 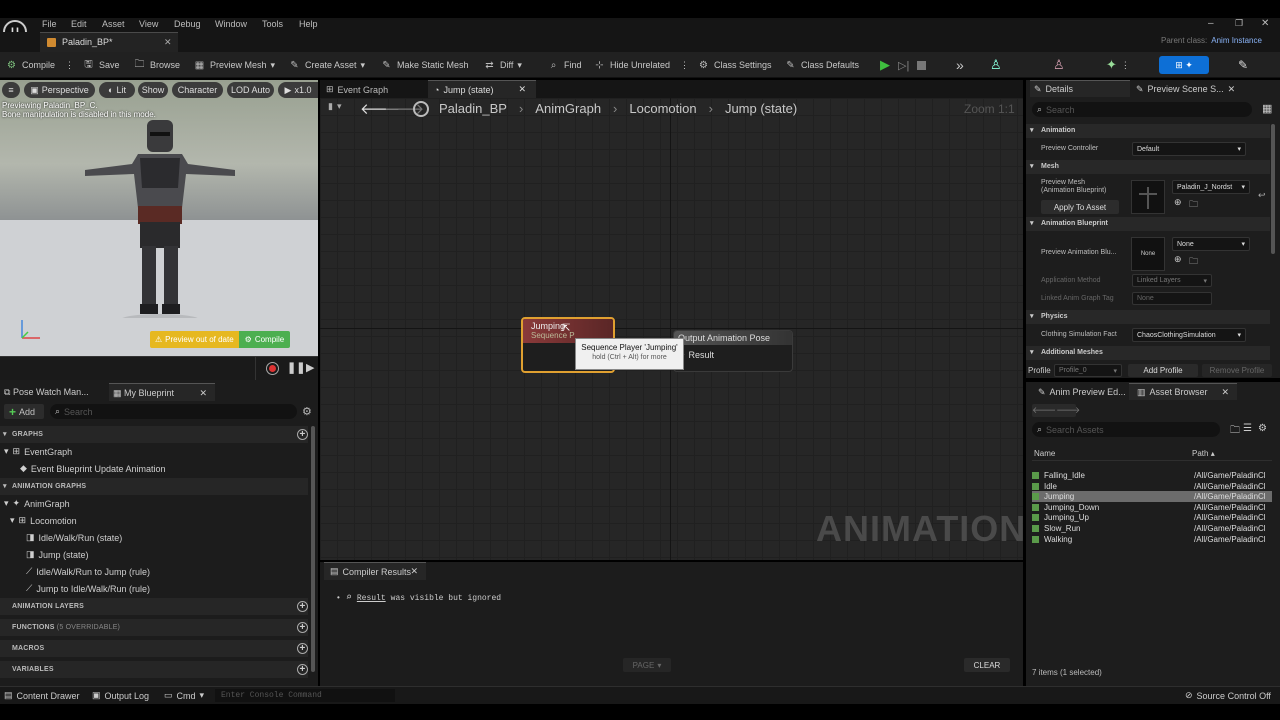 What do you see at coordinates (1148, 353) in the screenshot?
I see `section-additional-meshes: ▾ Additional Meshes` at bounding box center [1148, 353].